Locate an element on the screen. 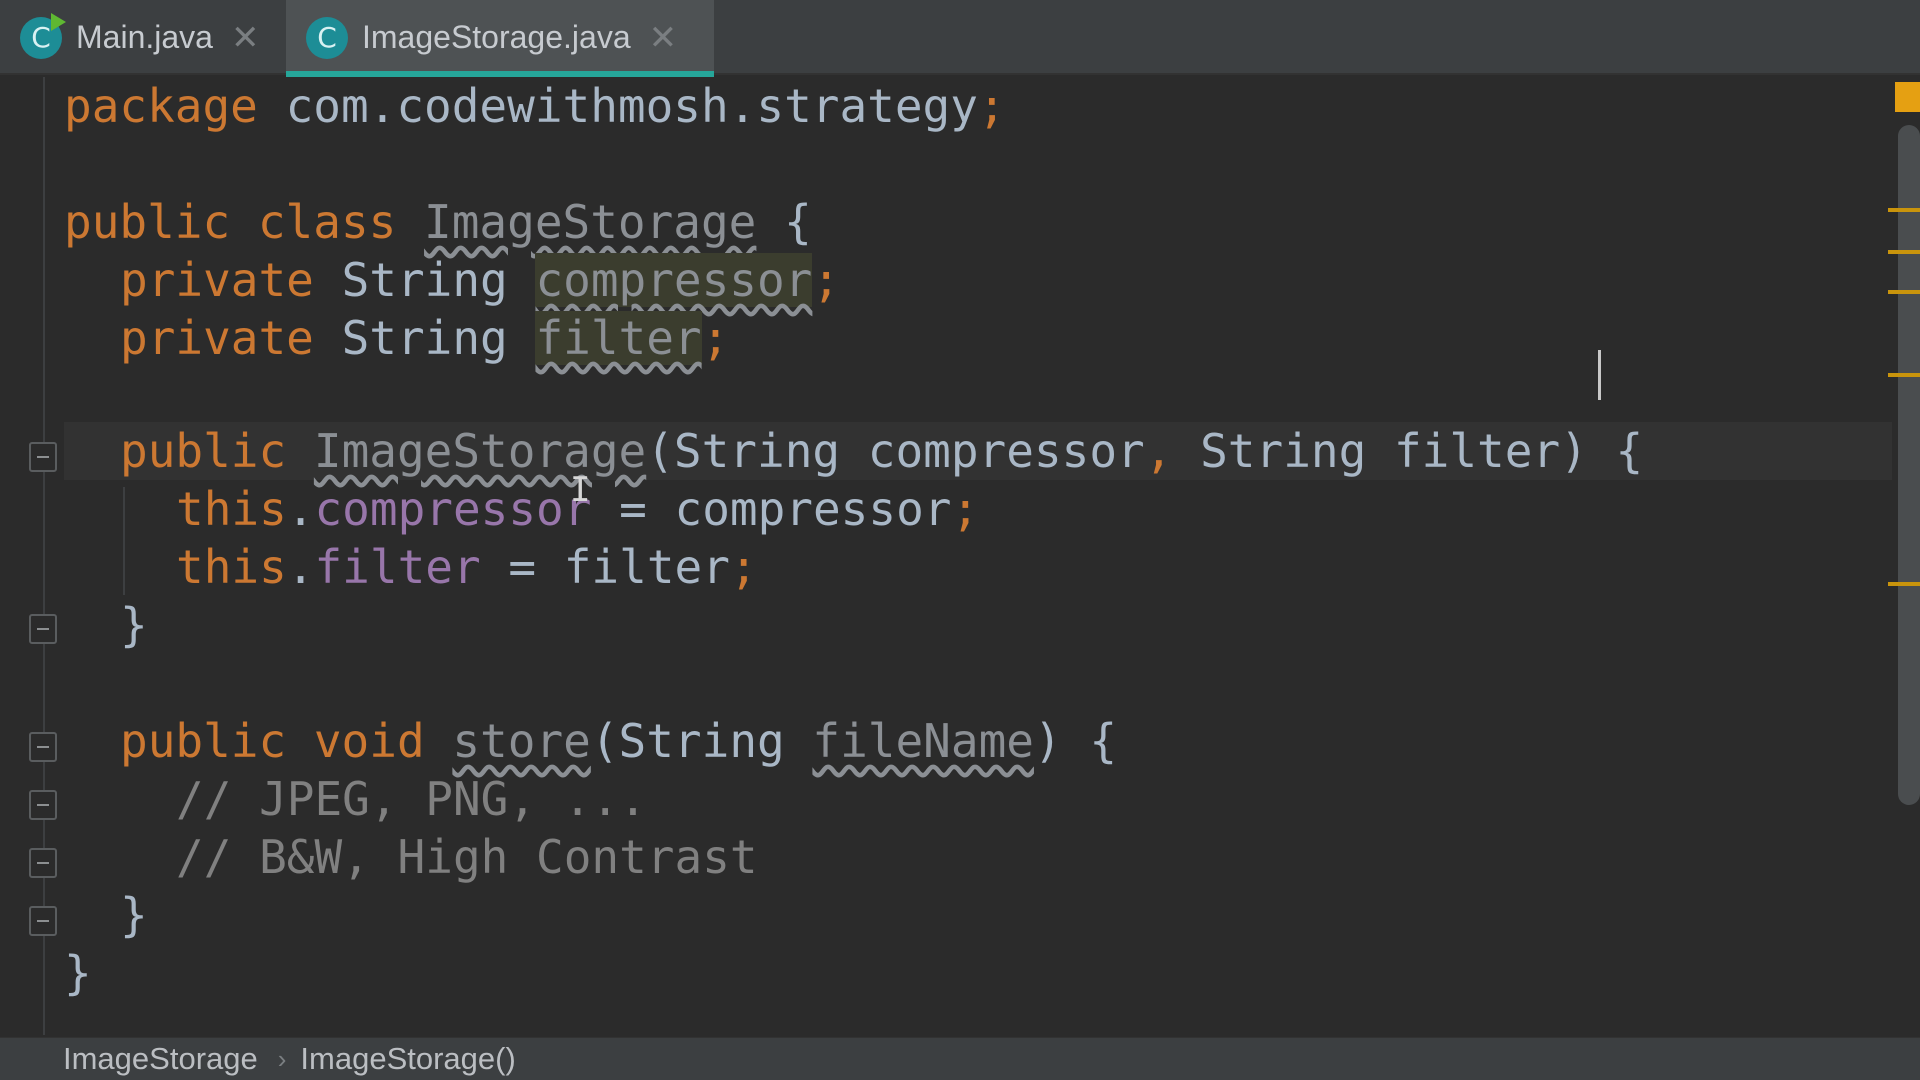 This screenshot has height=1080, width=1920. code-line-5: private String filter; is located at coordinates (424, 338).